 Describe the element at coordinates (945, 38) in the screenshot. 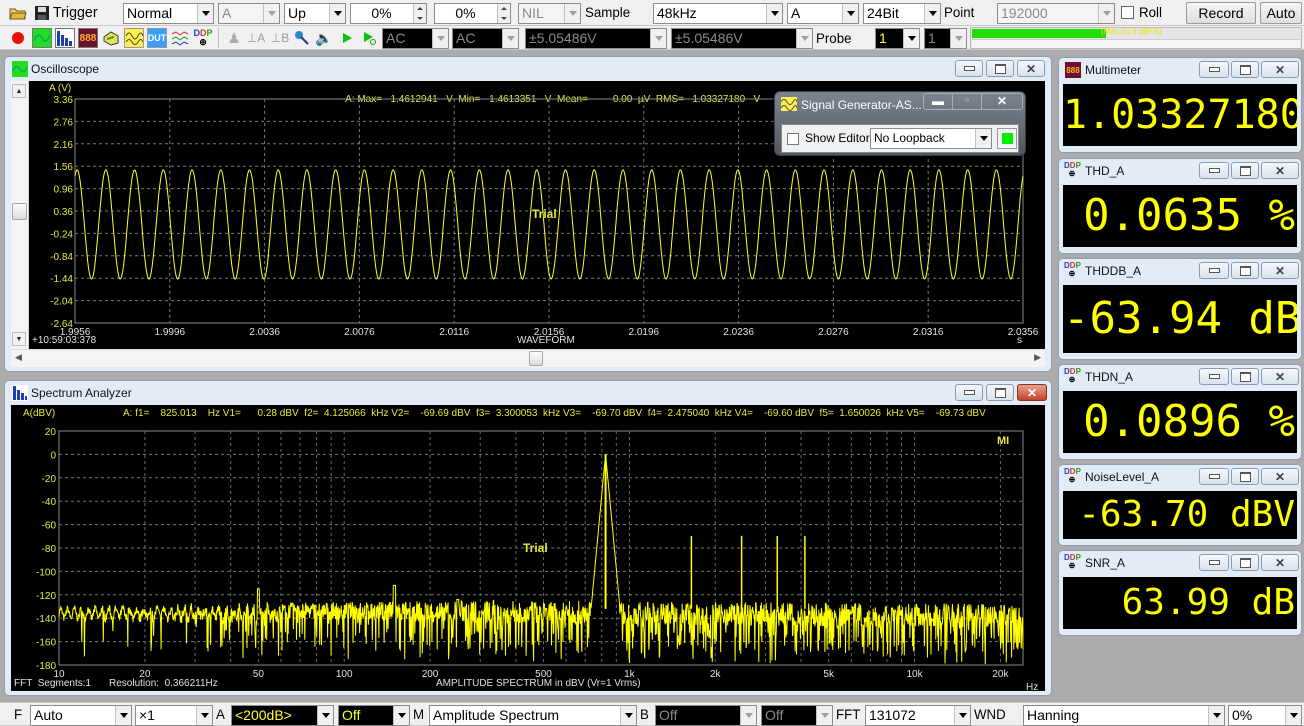

I see `probe-b-select: 1` at that location.